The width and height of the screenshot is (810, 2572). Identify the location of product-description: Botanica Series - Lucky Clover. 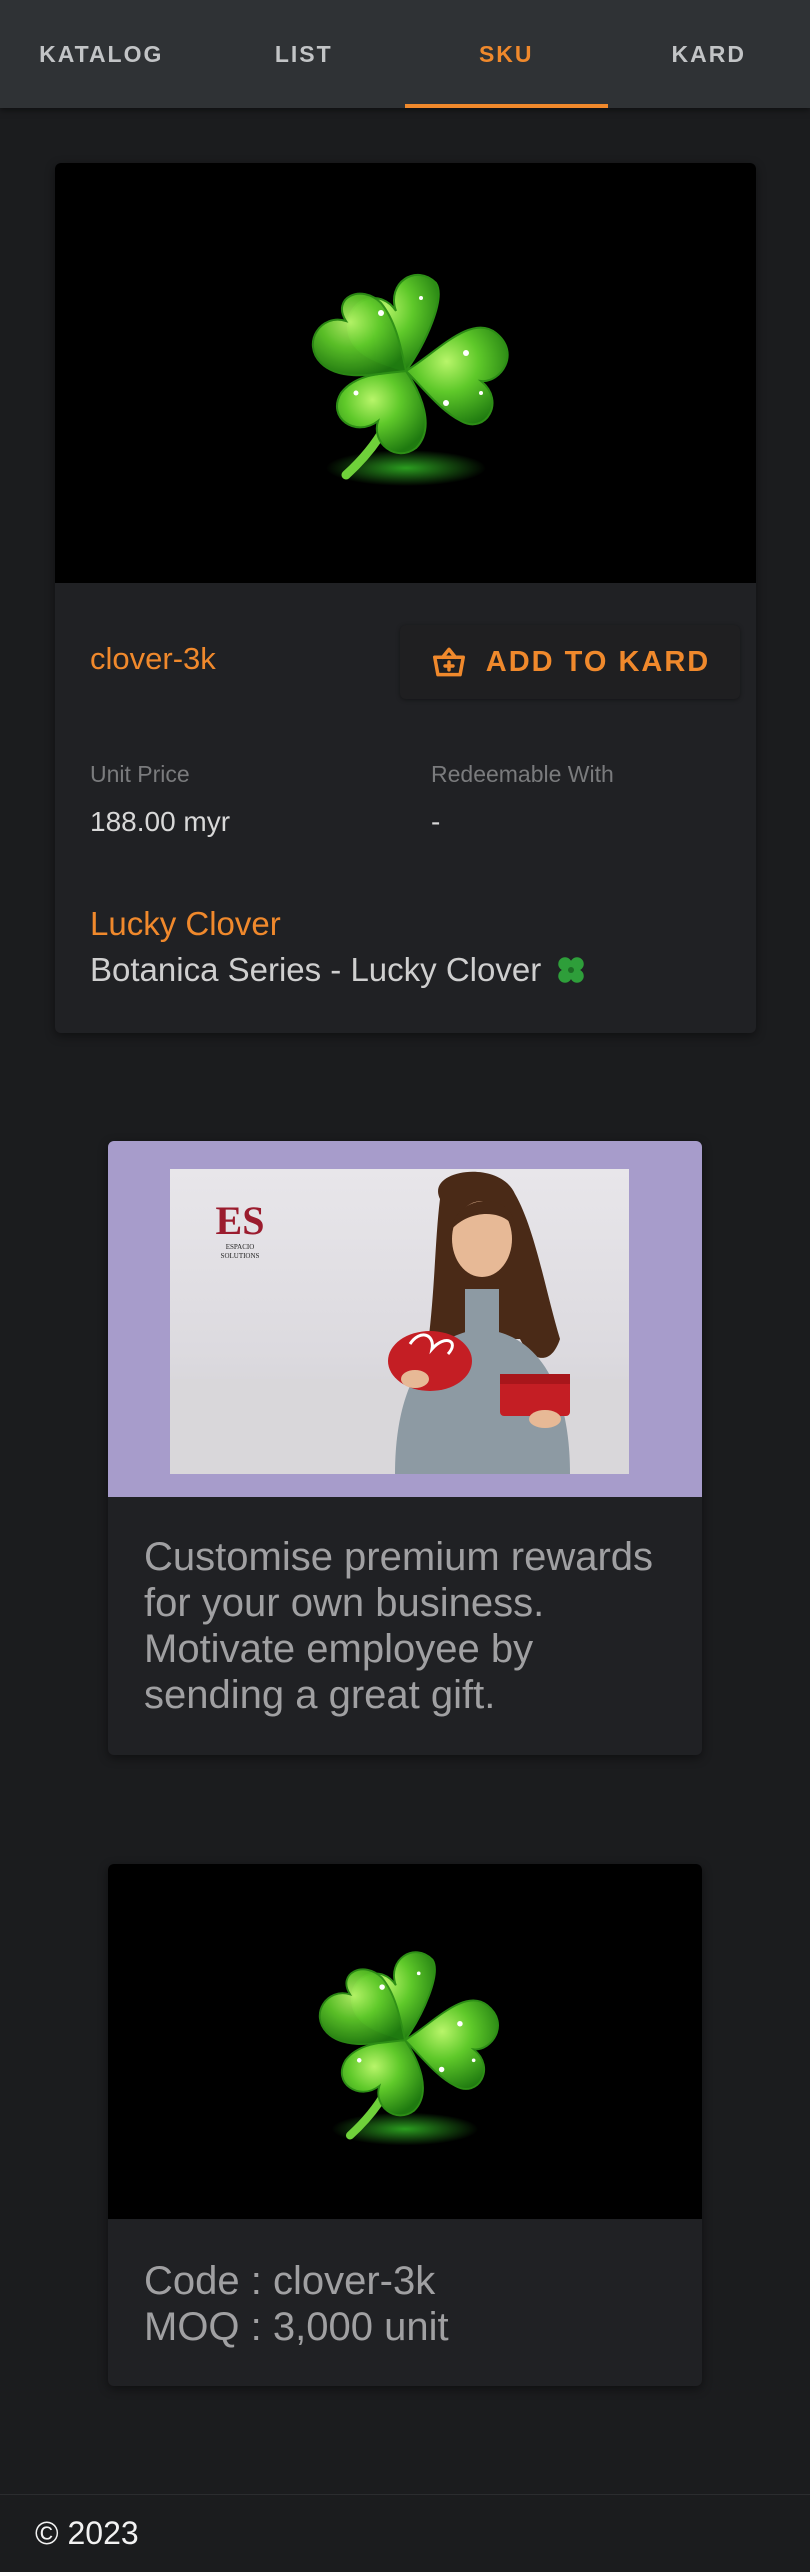
(339, 970).